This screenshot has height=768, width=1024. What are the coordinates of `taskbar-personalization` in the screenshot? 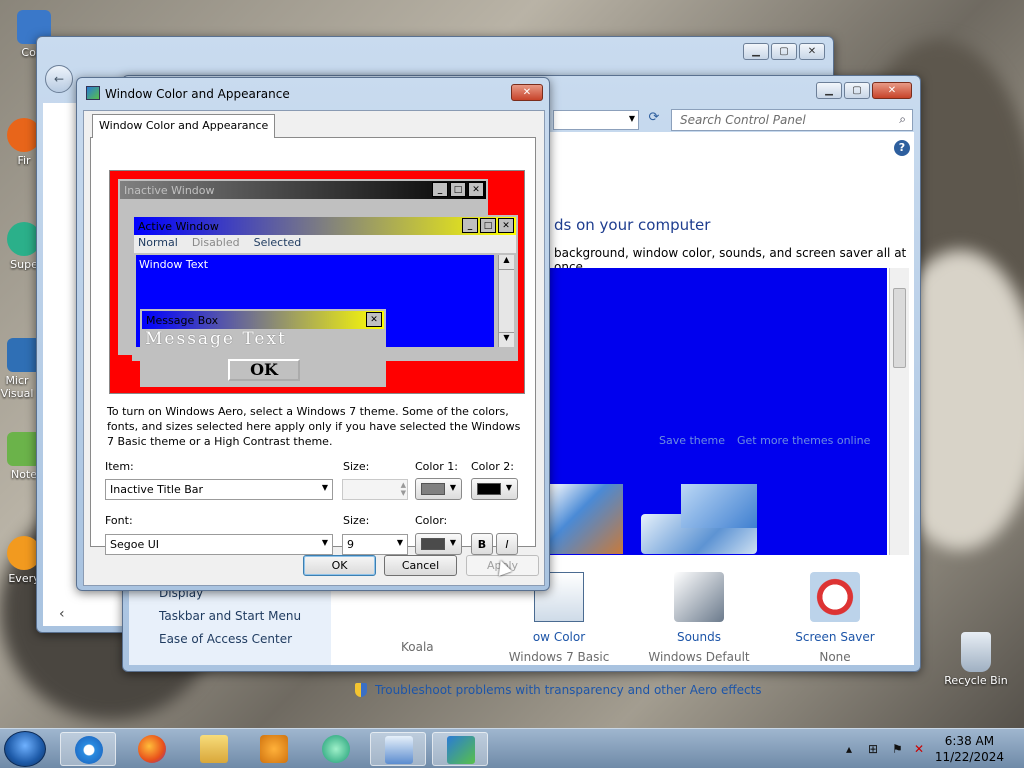 It's located at (460, 749).